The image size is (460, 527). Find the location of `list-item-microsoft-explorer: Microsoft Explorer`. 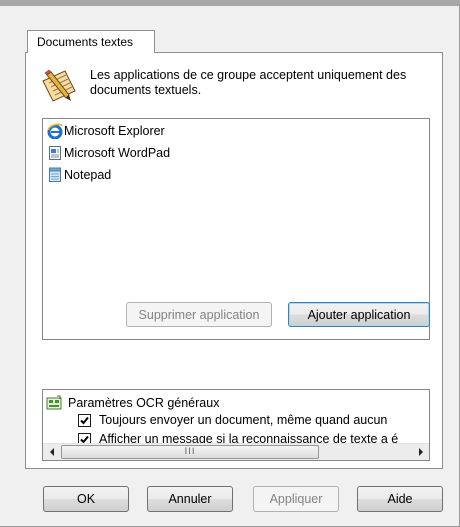

list-item-microsoft-explorer: Microsoft Explorer is located at coordinates (106, 131).